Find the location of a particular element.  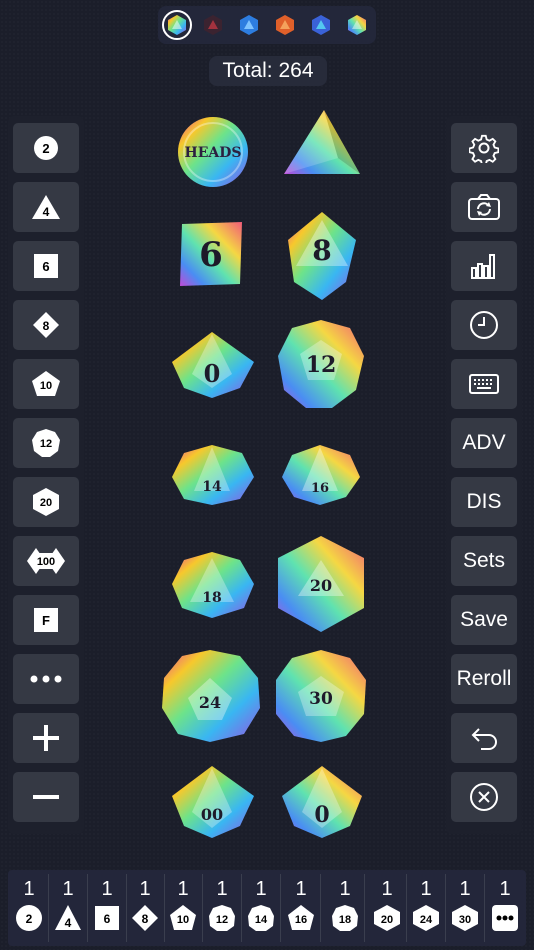

d10b-die: 0 is located at coordinates (322, 802).